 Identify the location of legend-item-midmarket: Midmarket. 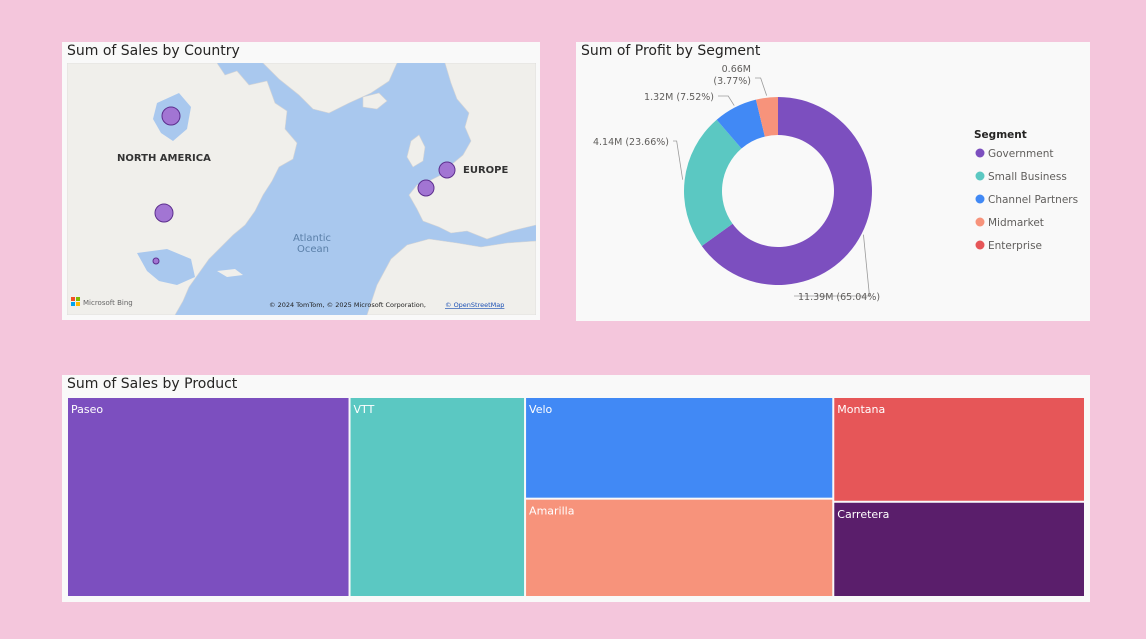
(1016, 223).